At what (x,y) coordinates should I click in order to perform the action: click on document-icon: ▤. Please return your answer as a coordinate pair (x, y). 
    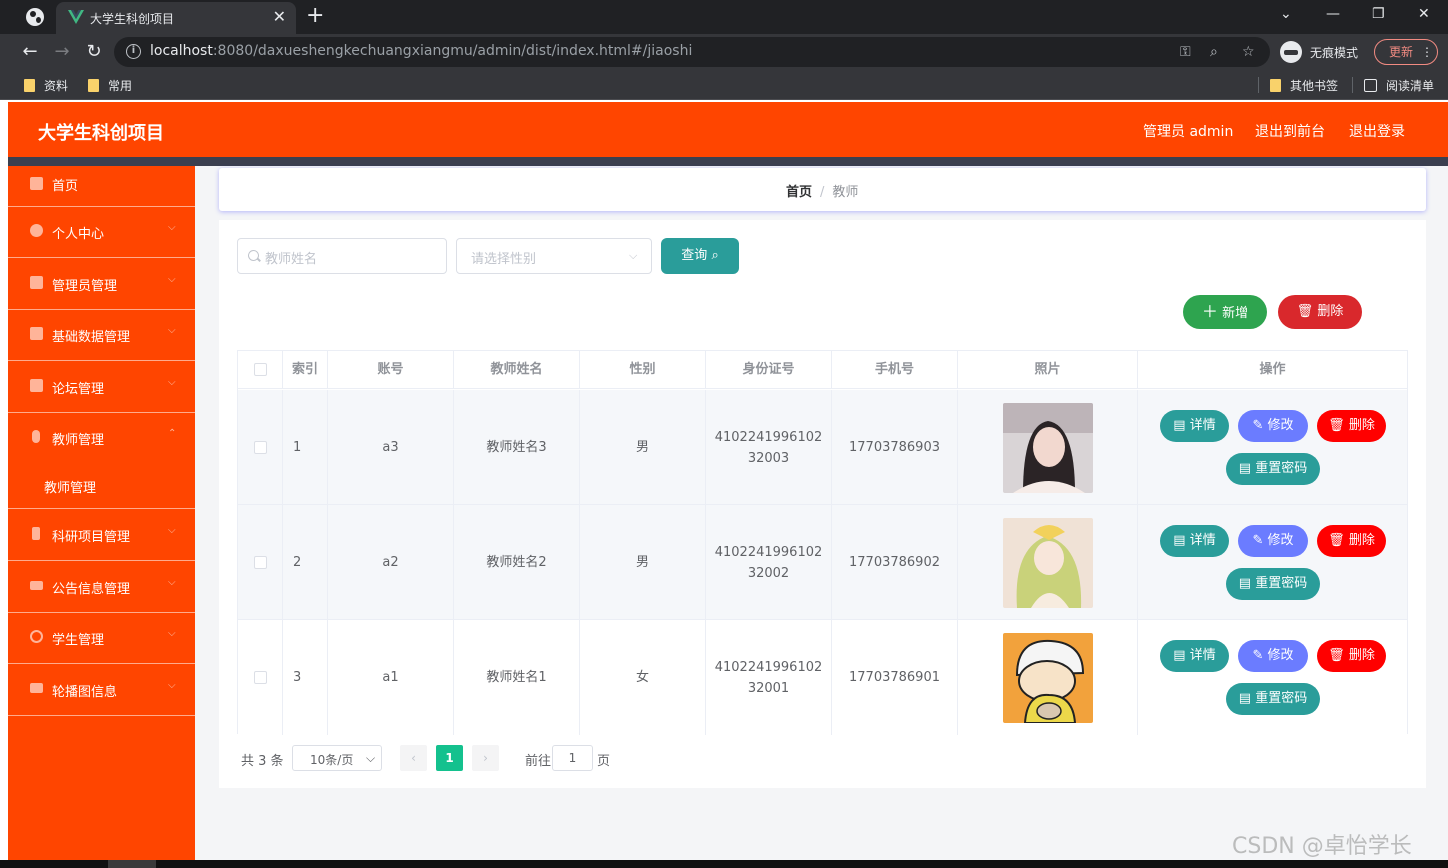
    Looking at the image, I should click on (1245, 583).